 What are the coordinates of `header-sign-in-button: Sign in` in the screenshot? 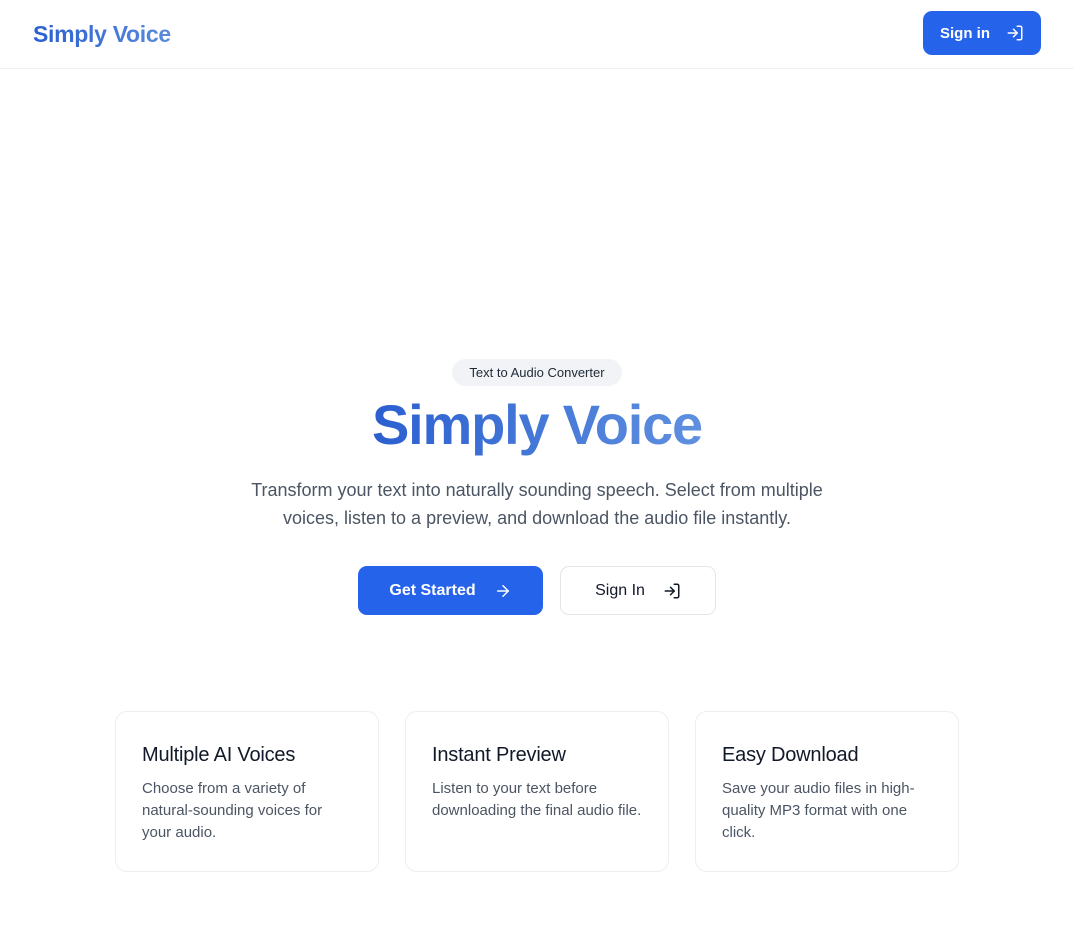 It's located at (982, 33).